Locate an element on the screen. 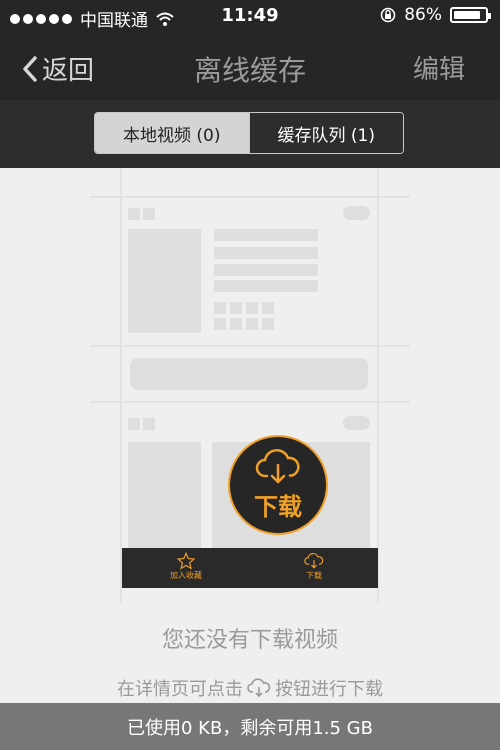 The height and width of the screenshot is (750, 500). star-icon is located at coordinates (186, 561).